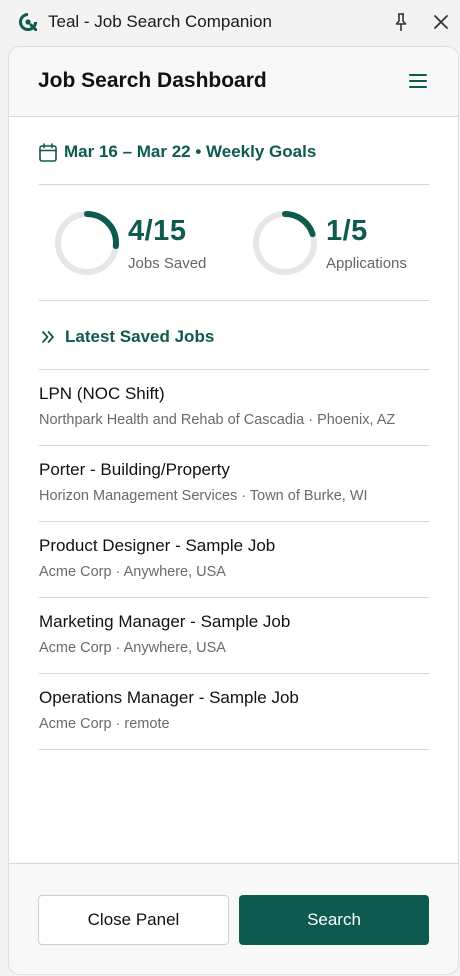 This screenshot has width=460, height=976. I want to click on calendar-icon, so click(48, 152).